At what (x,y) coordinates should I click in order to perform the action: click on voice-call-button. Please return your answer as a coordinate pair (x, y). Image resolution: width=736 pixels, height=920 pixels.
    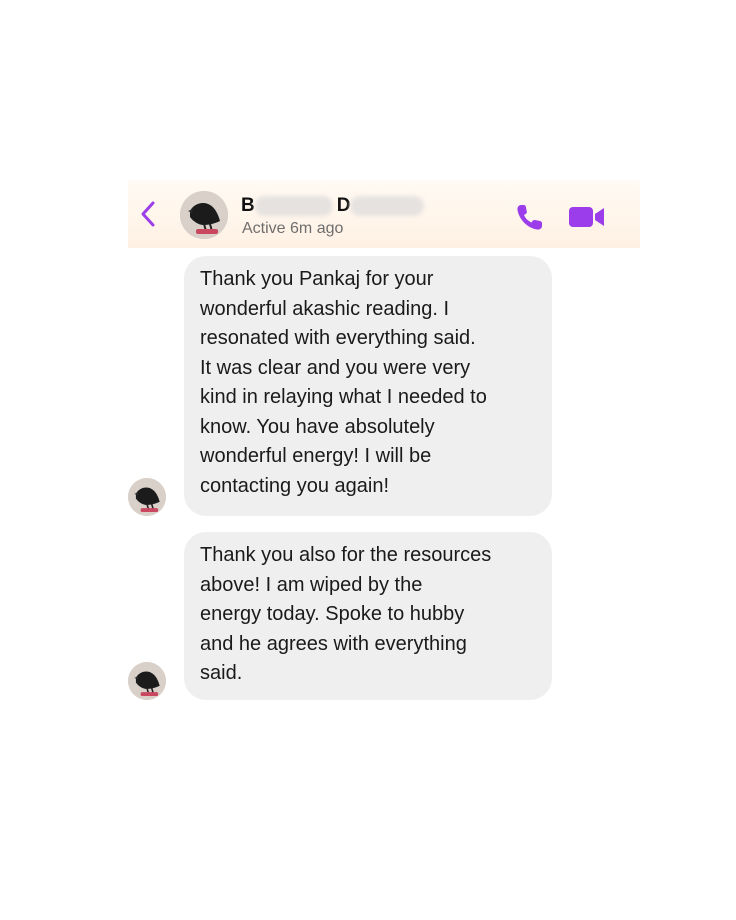
    Looking at the image, I should click on (530, 217).